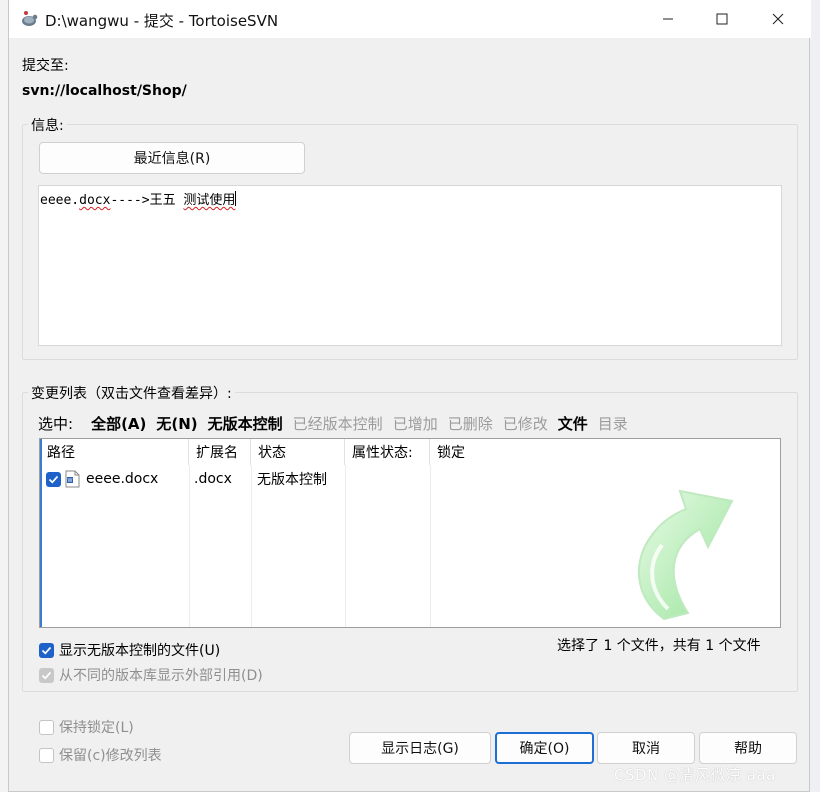 The image size is (820, 792). Describe the element at coordinates (220, 452) in the screenshot. I see `column-extension: 扩展名` at that location.